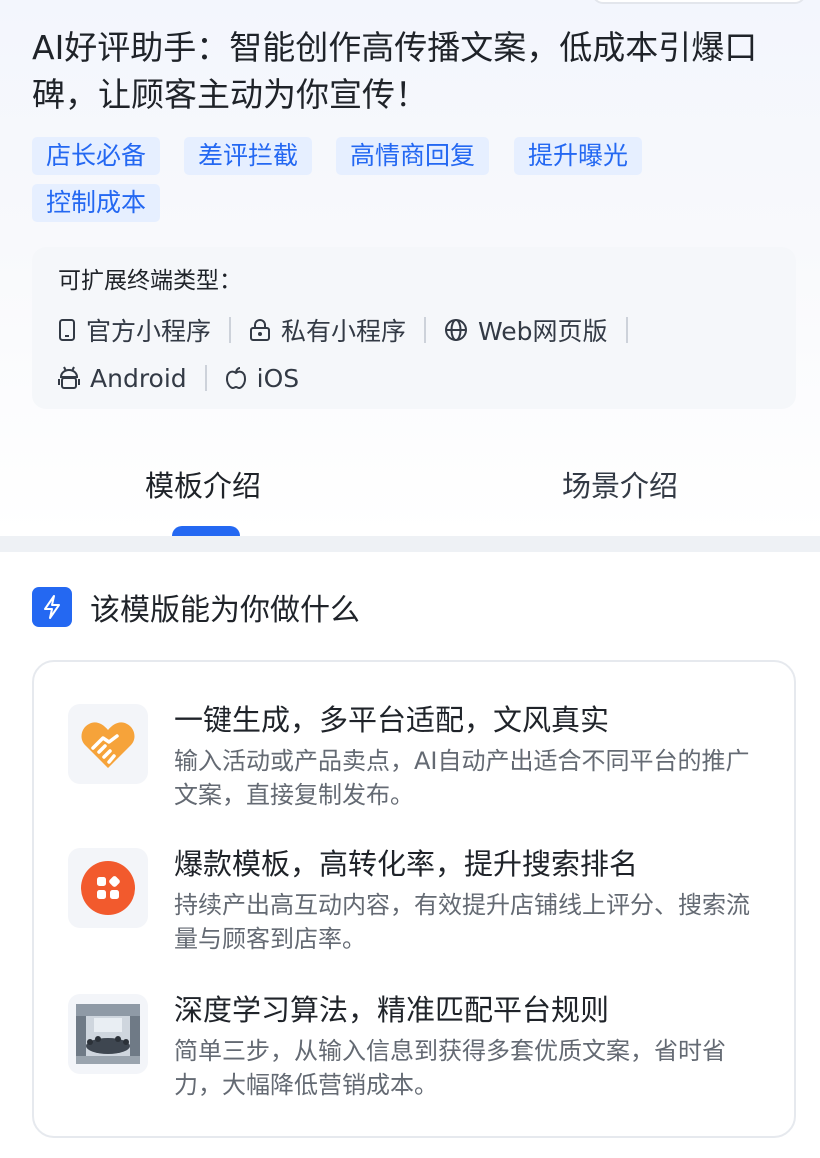  I want to click on section-header: 该模版能为你做什么, so click(196, 607).